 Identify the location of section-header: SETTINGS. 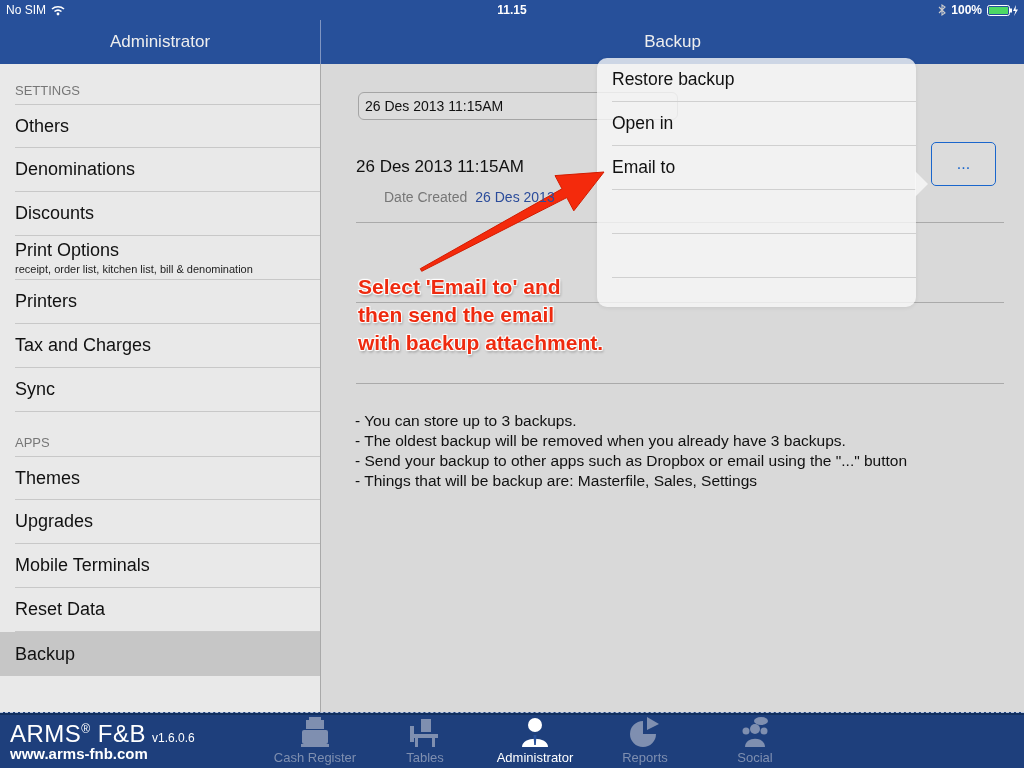
(47, 90).